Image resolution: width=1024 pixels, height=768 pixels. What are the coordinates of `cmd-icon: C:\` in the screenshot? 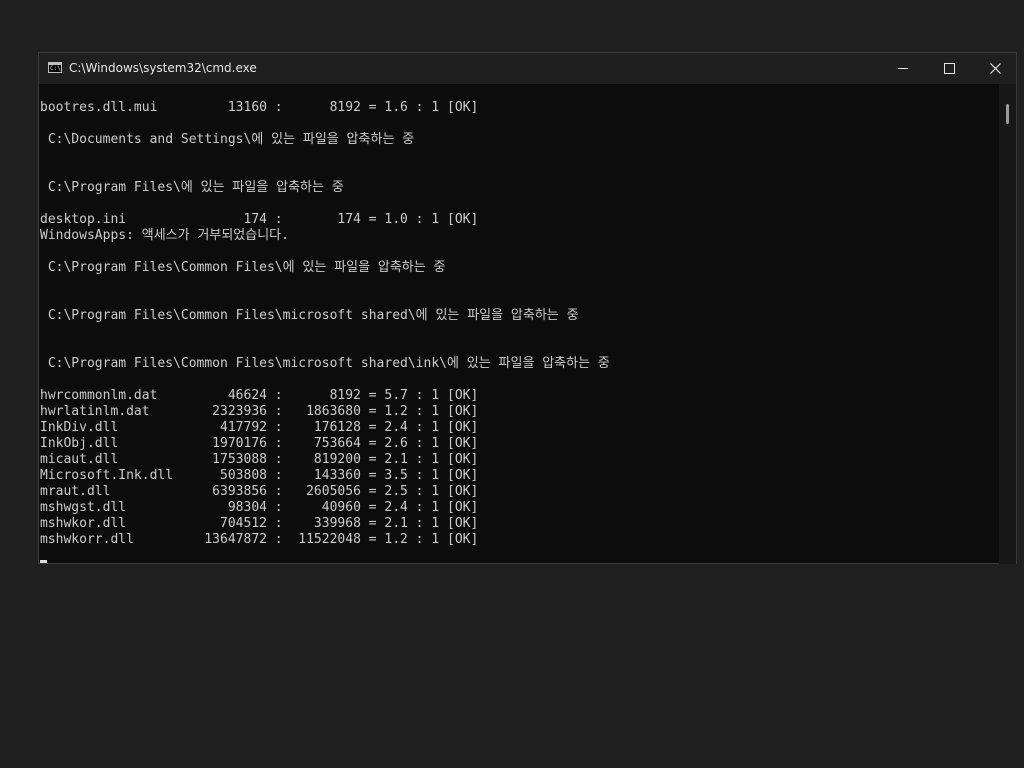 It's located at (55, 67).